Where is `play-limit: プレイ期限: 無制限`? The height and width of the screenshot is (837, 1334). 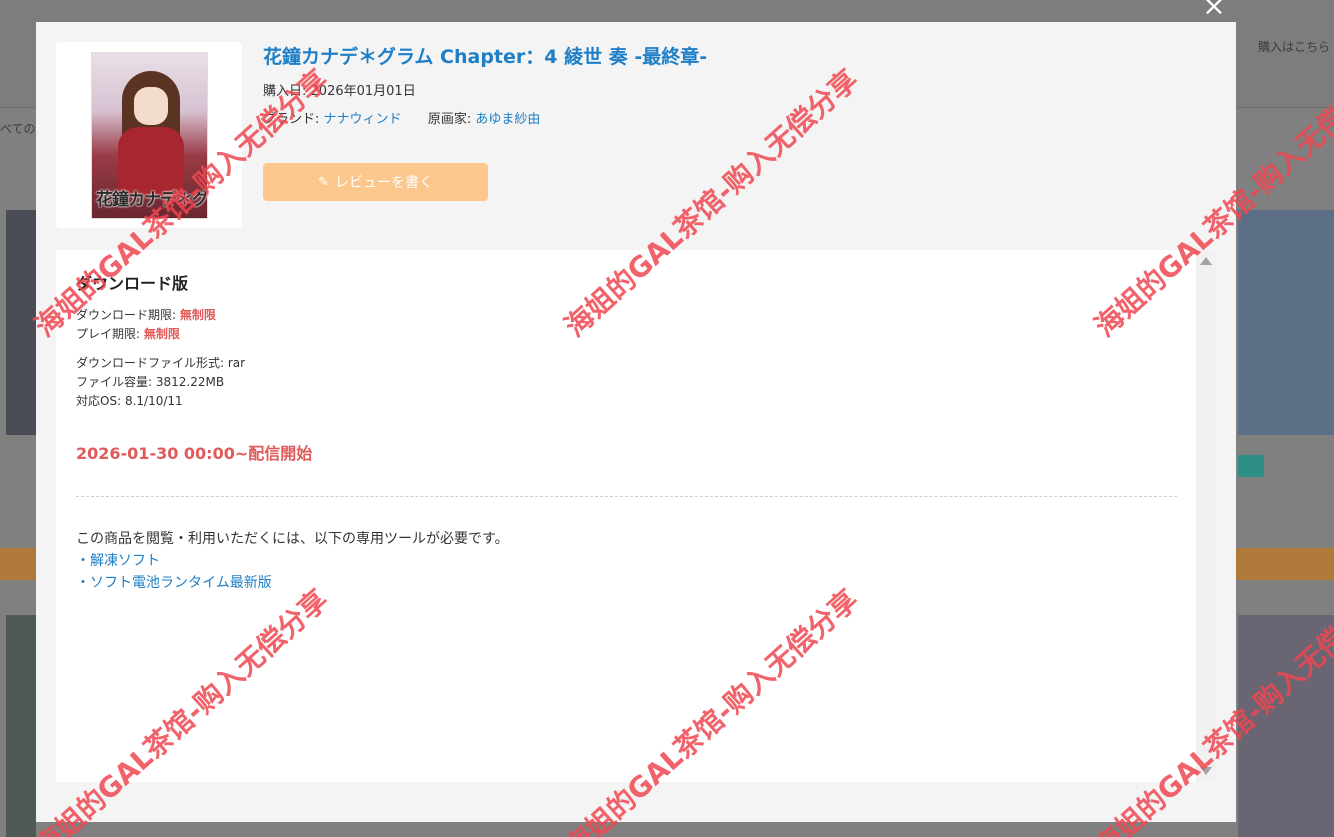
play-limit: プレイ期限: 無制限 is located at coordinates (128, 333).